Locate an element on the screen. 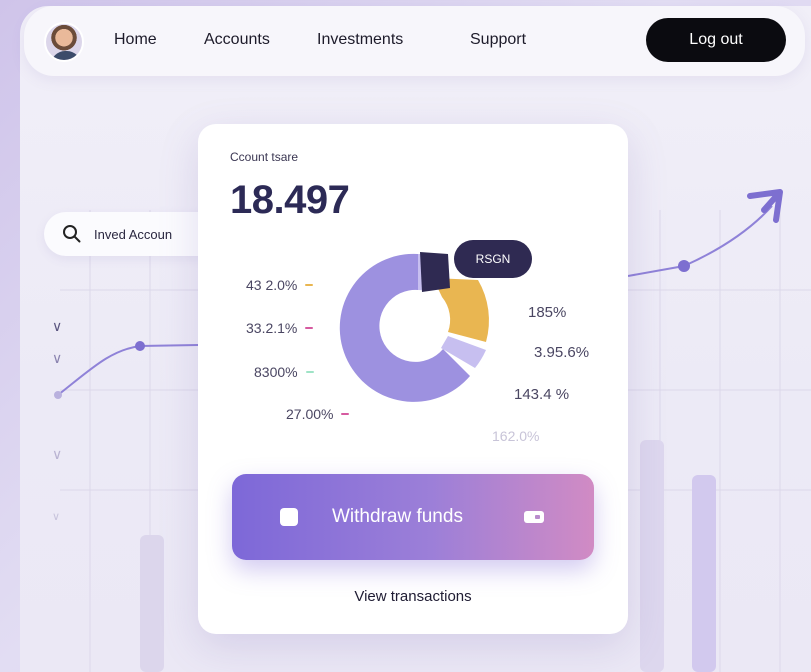 The width and height of the screenshot is (811, 672). percent-label: 162.0% is located at coordinates (516, 436).